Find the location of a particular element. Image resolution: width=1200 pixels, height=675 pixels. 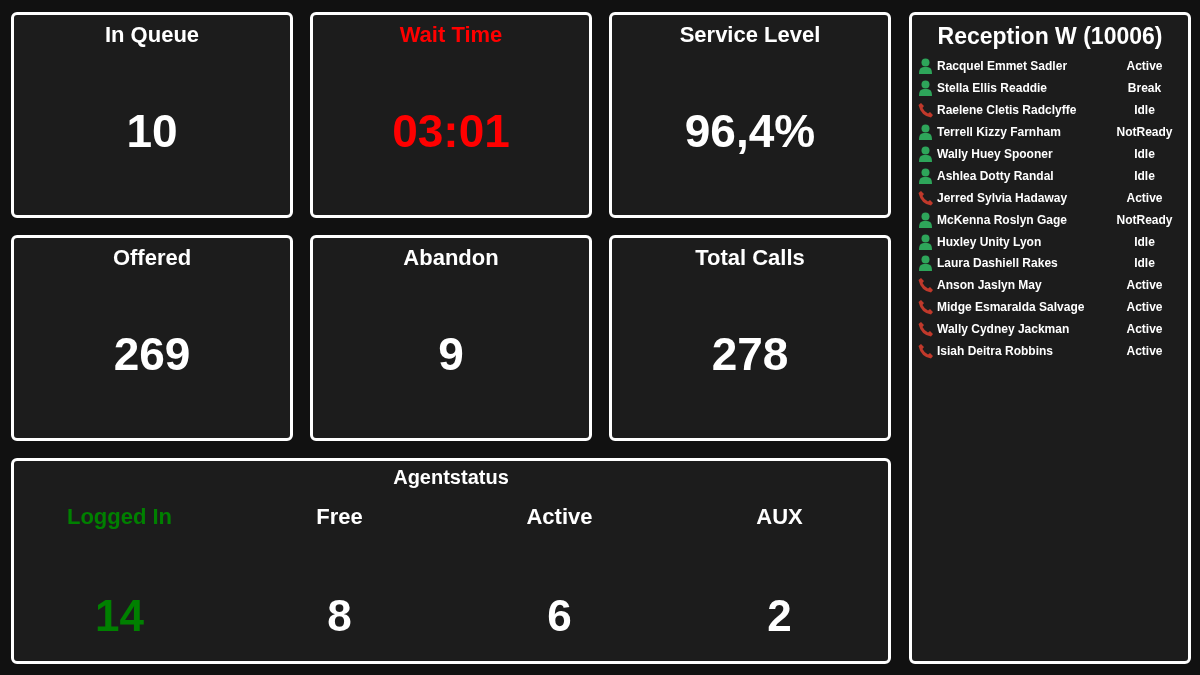

metric-title: Offered is located at coordinates (152, 258).